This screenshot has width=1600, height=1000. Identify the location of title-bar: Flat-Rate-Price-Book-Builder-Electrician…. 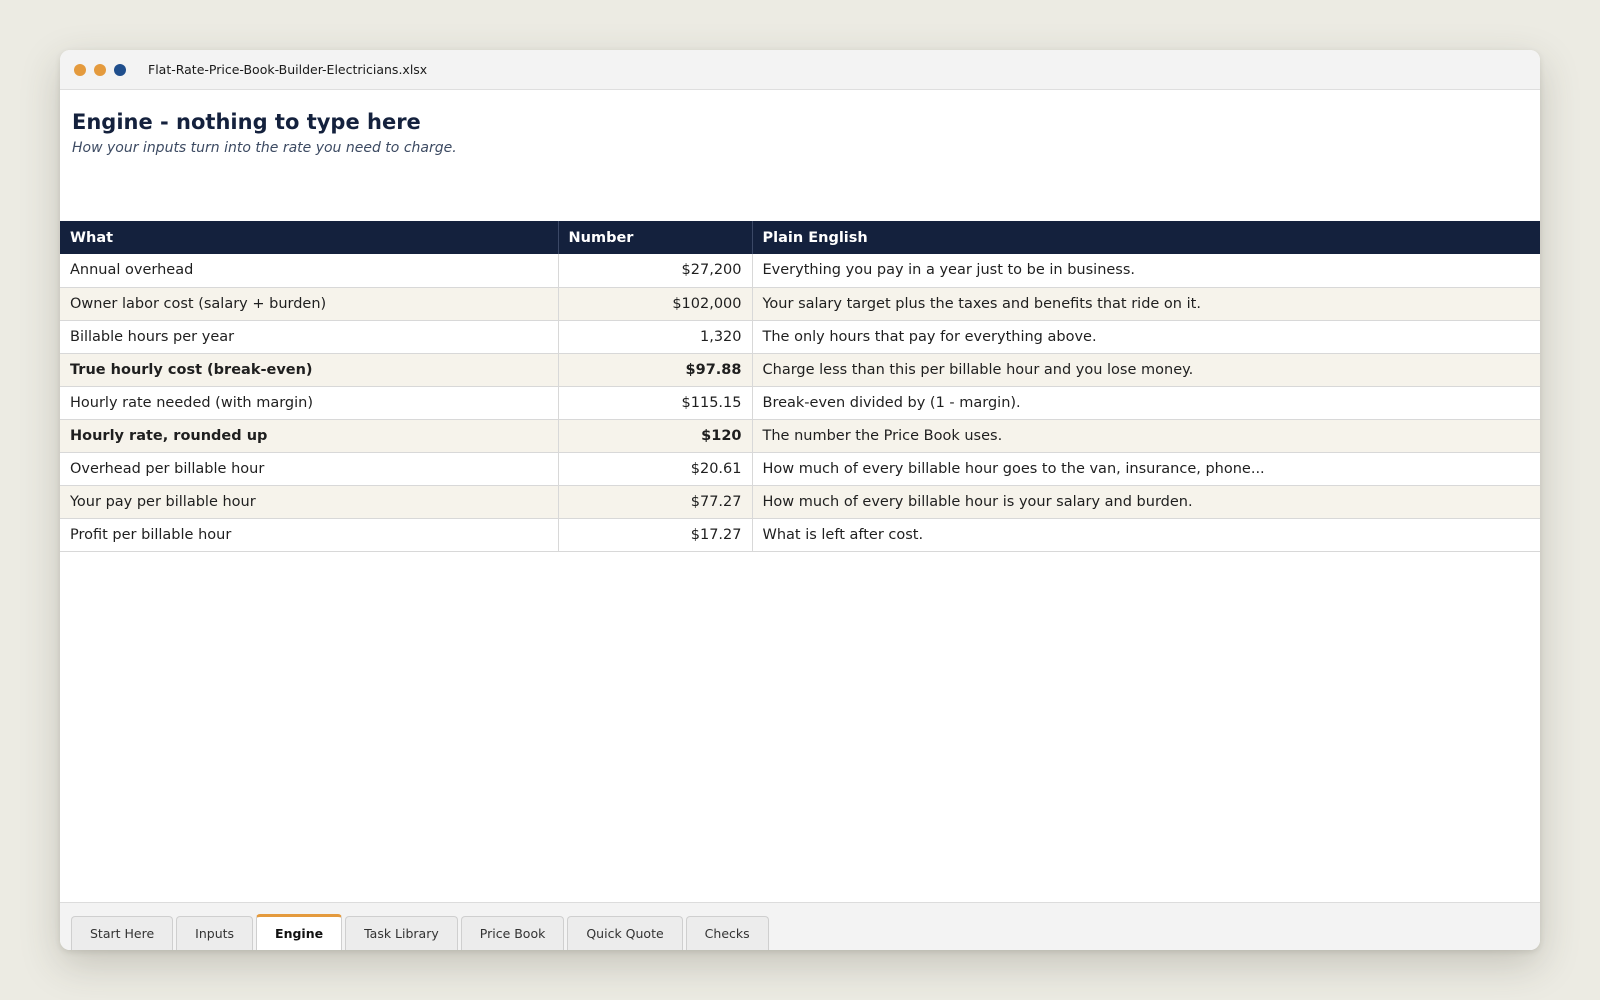
(800, 70).